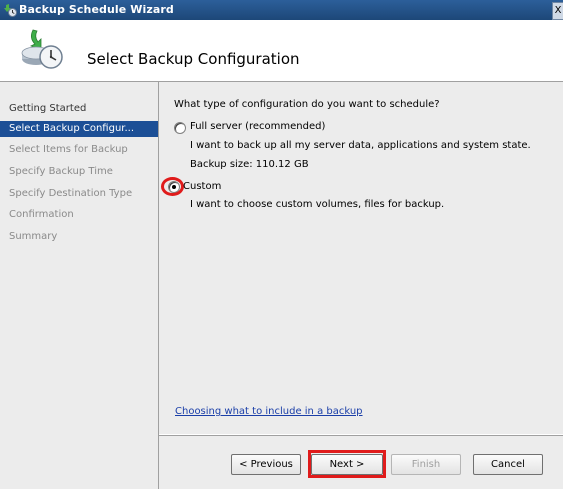  What do you see at coordinates (79, 150) in the screenshot?
I see `nav-step-select-items: Select Items for Backup` at bounding box center [79, 150].